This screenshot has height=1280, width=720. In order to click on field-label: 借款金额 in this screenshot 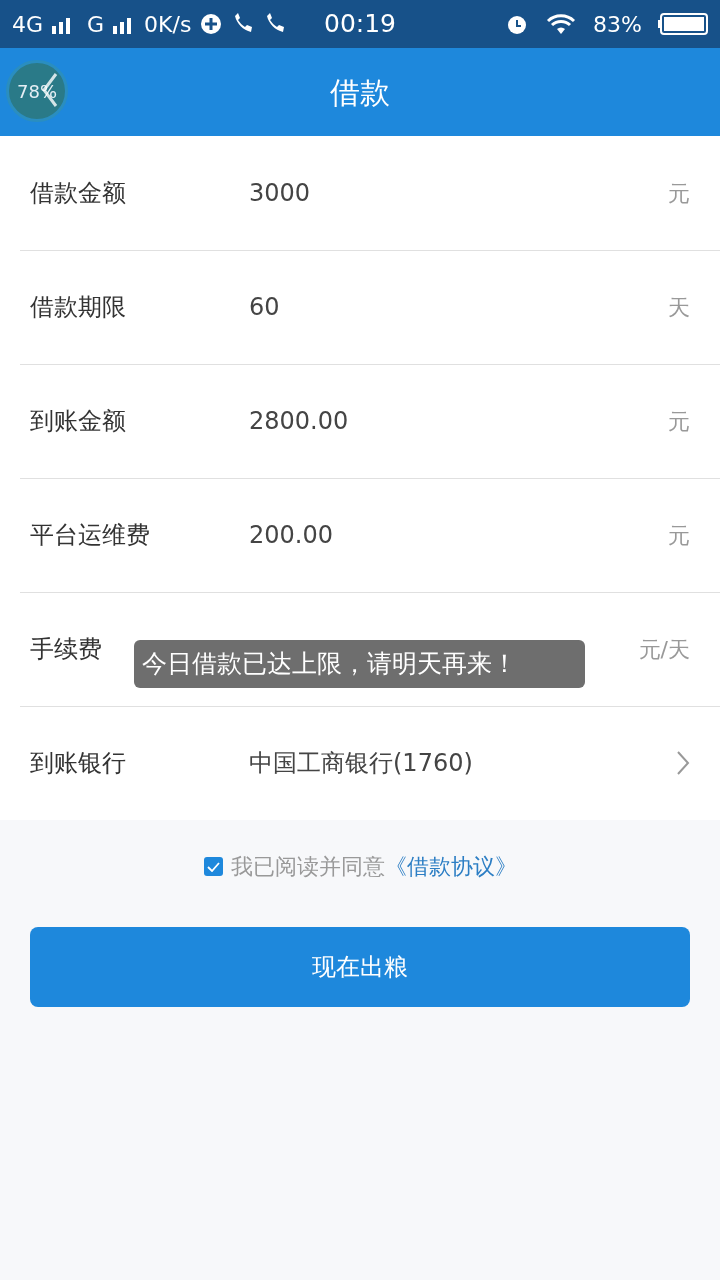, I will do `click(78, 193)`.